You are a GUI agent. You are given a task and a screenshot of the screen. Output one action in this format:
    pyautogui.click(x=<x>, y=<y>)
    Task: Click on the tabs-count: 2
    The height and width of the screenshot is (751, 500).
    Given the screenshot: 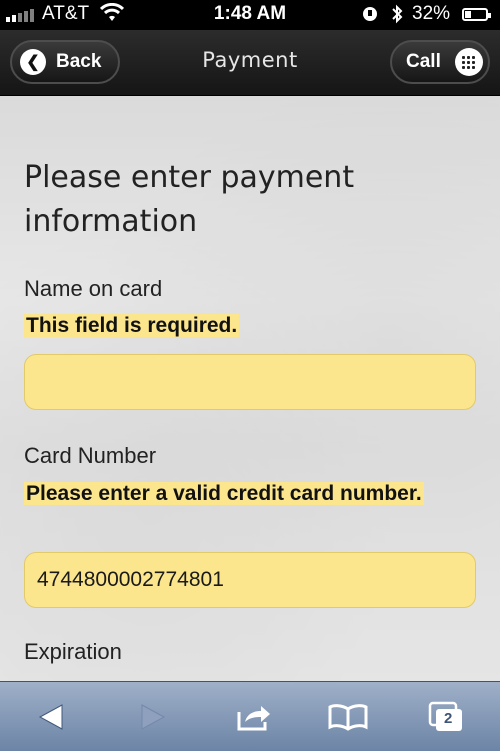 What is the action you would take?
    pyautogui.click(x=448, y=718)
    